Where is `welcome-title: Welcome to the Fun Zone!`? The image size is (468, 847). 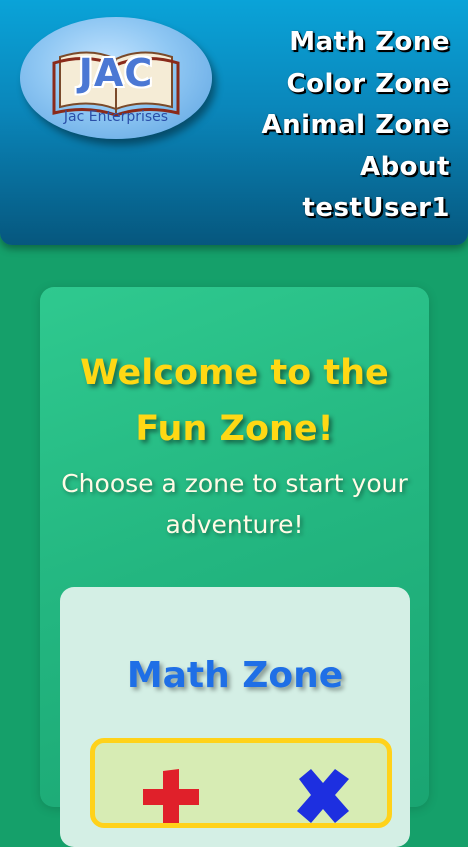
welcome-title: Welcome to the Fun Zone! is located at coordinates (234, 401).